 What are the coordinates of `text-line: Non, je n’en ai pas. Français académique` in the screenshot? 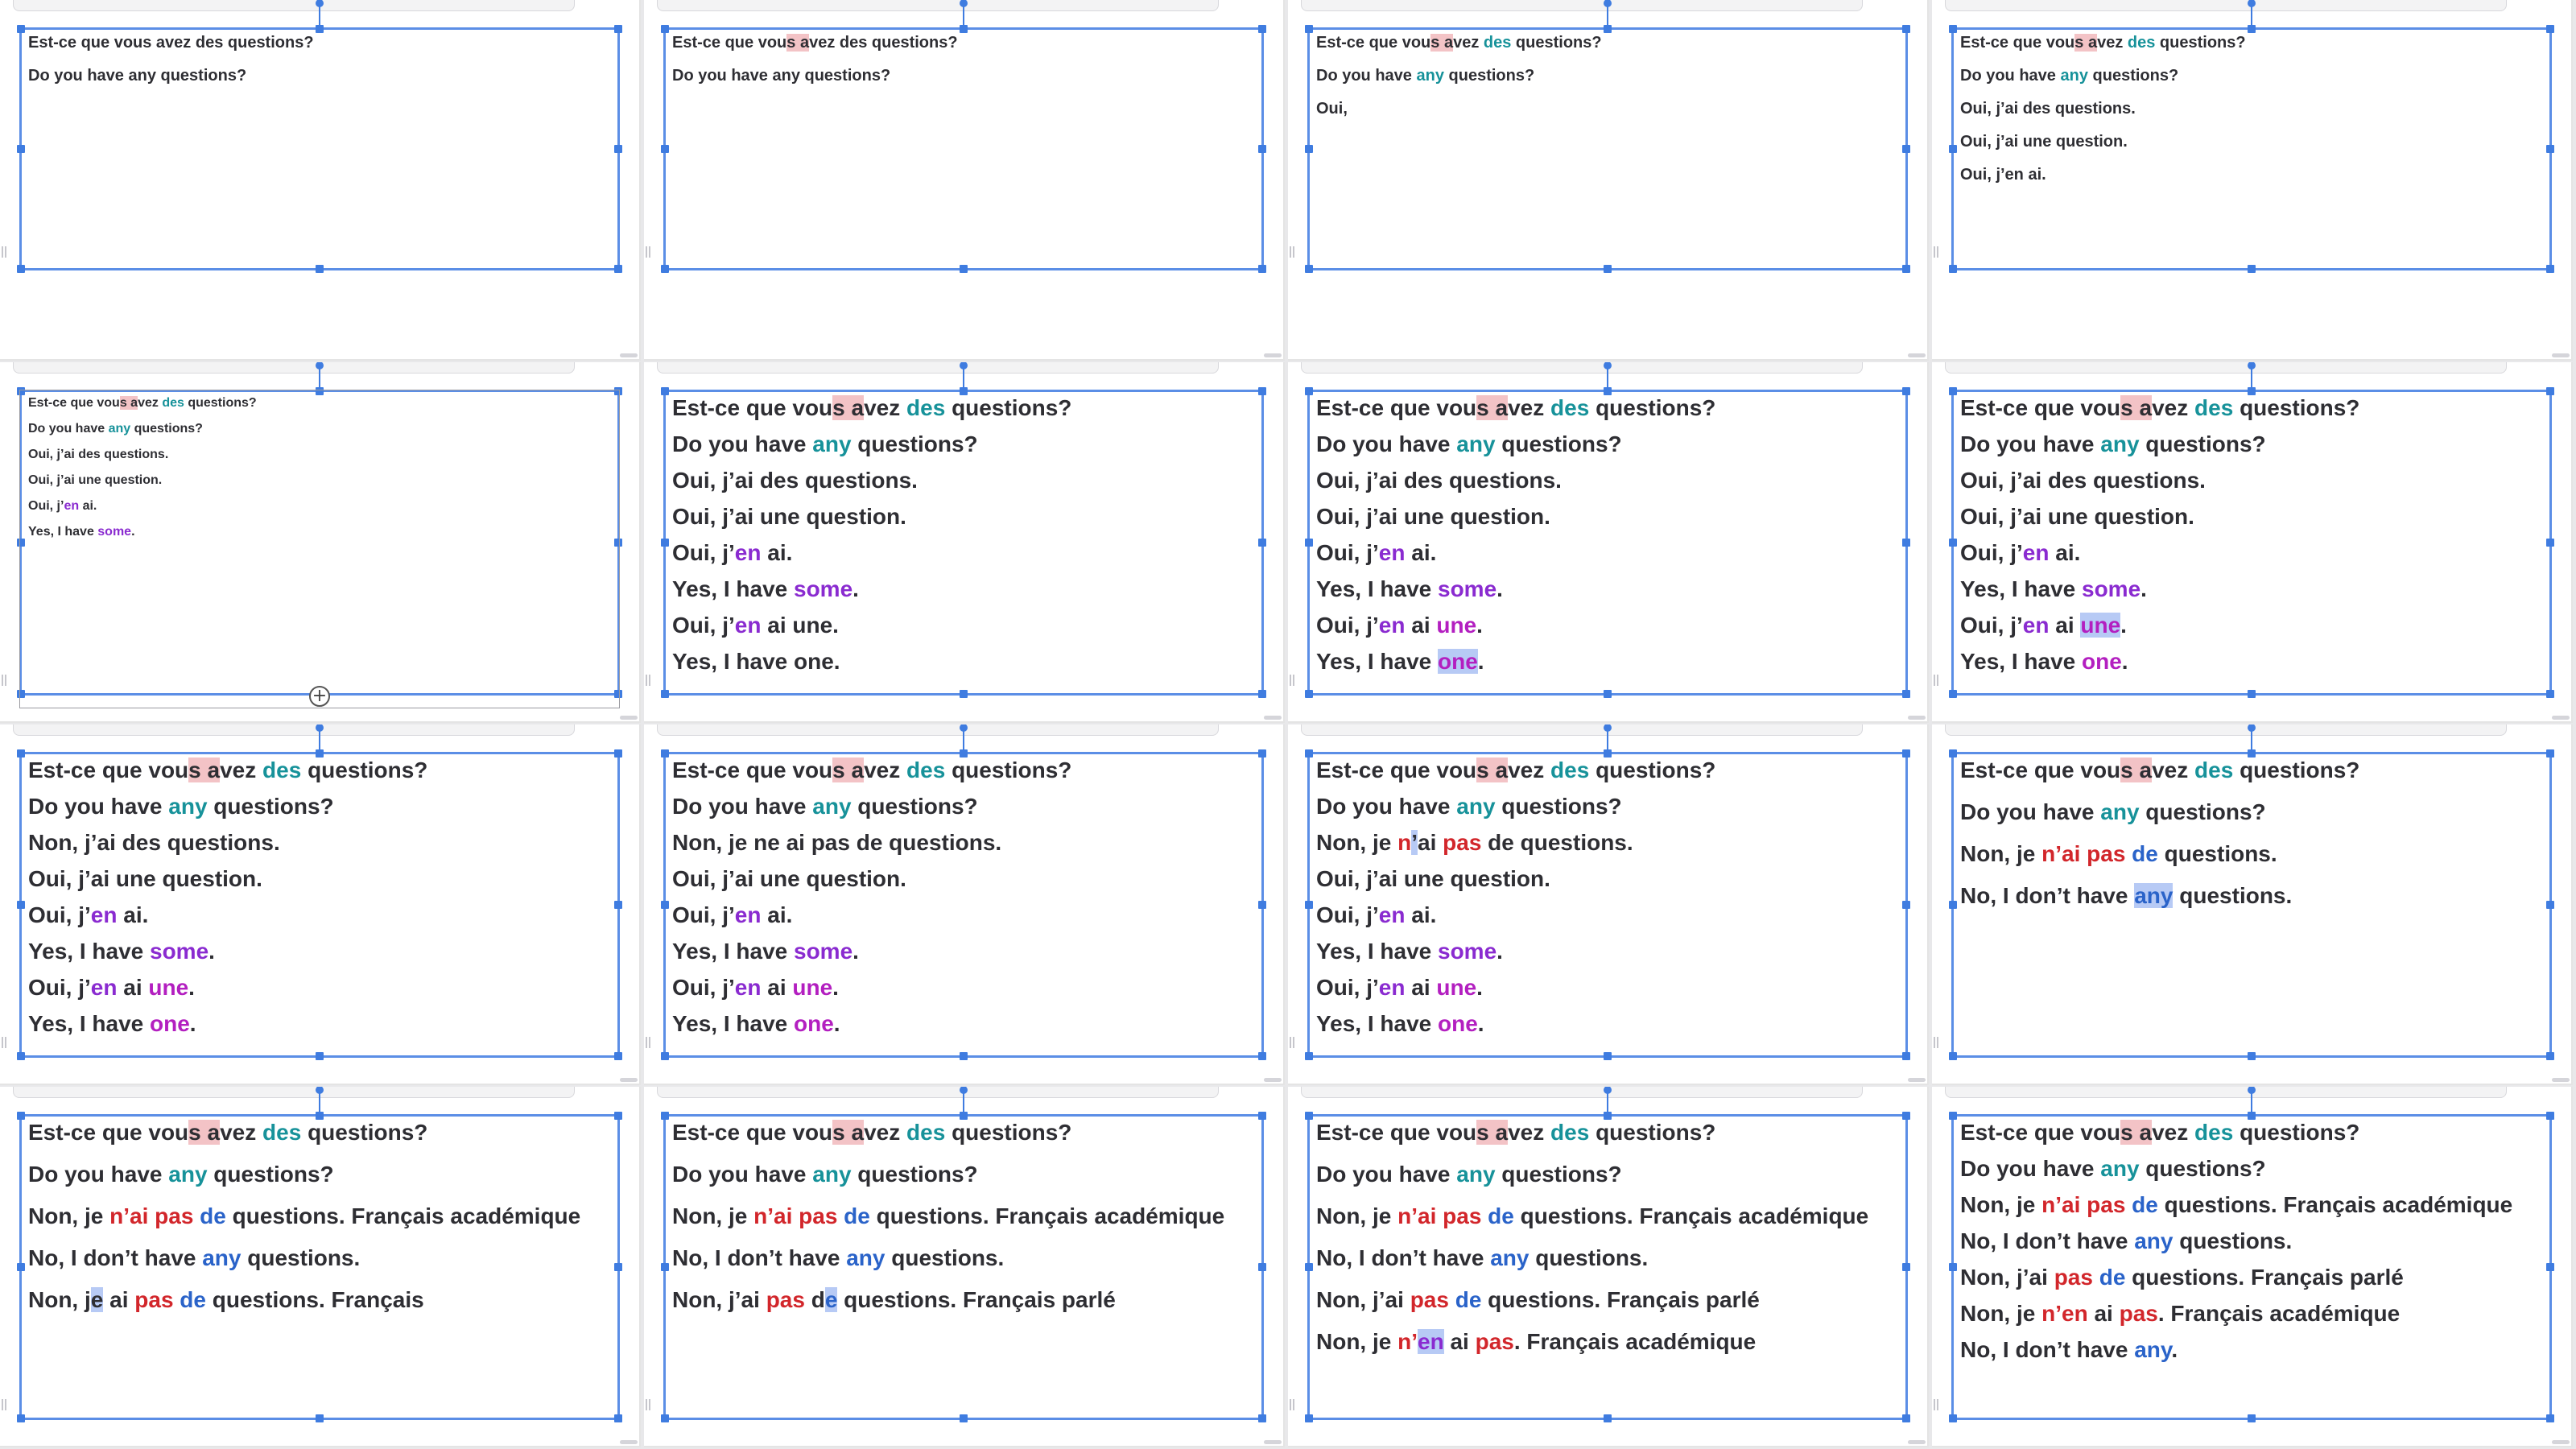 It's located at (2251, 1313).